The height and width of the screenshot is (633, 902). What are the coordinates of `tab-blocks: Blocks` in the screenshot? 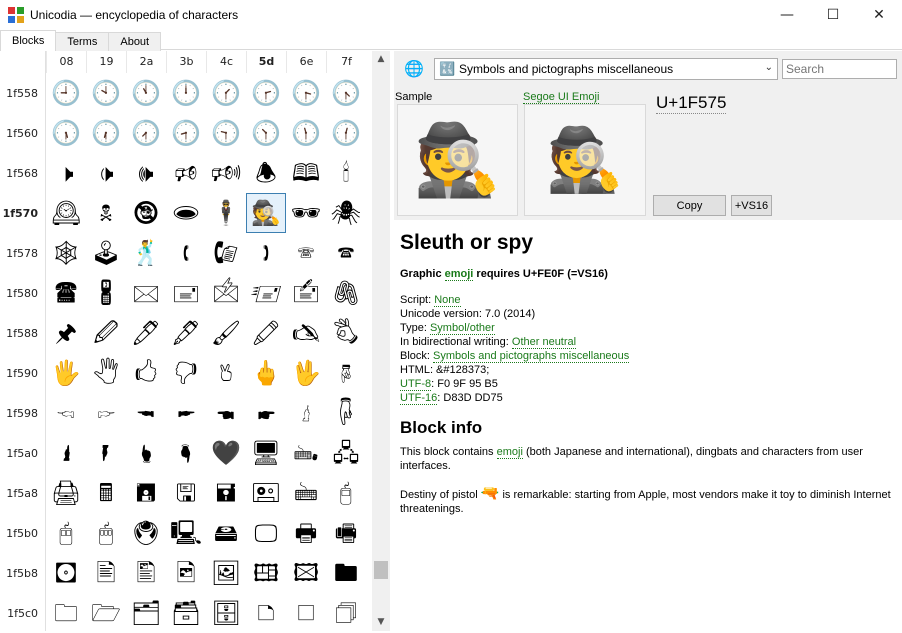 It's located at (28, 40).